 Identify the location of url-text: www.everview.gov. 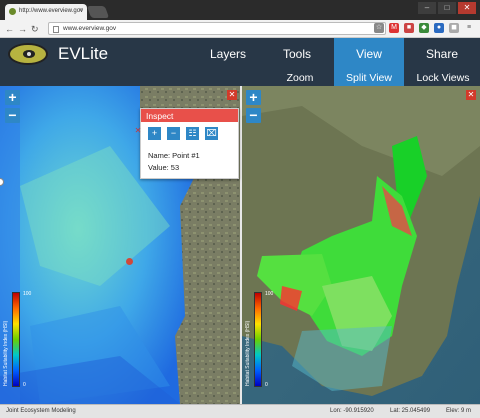
(90, 28).